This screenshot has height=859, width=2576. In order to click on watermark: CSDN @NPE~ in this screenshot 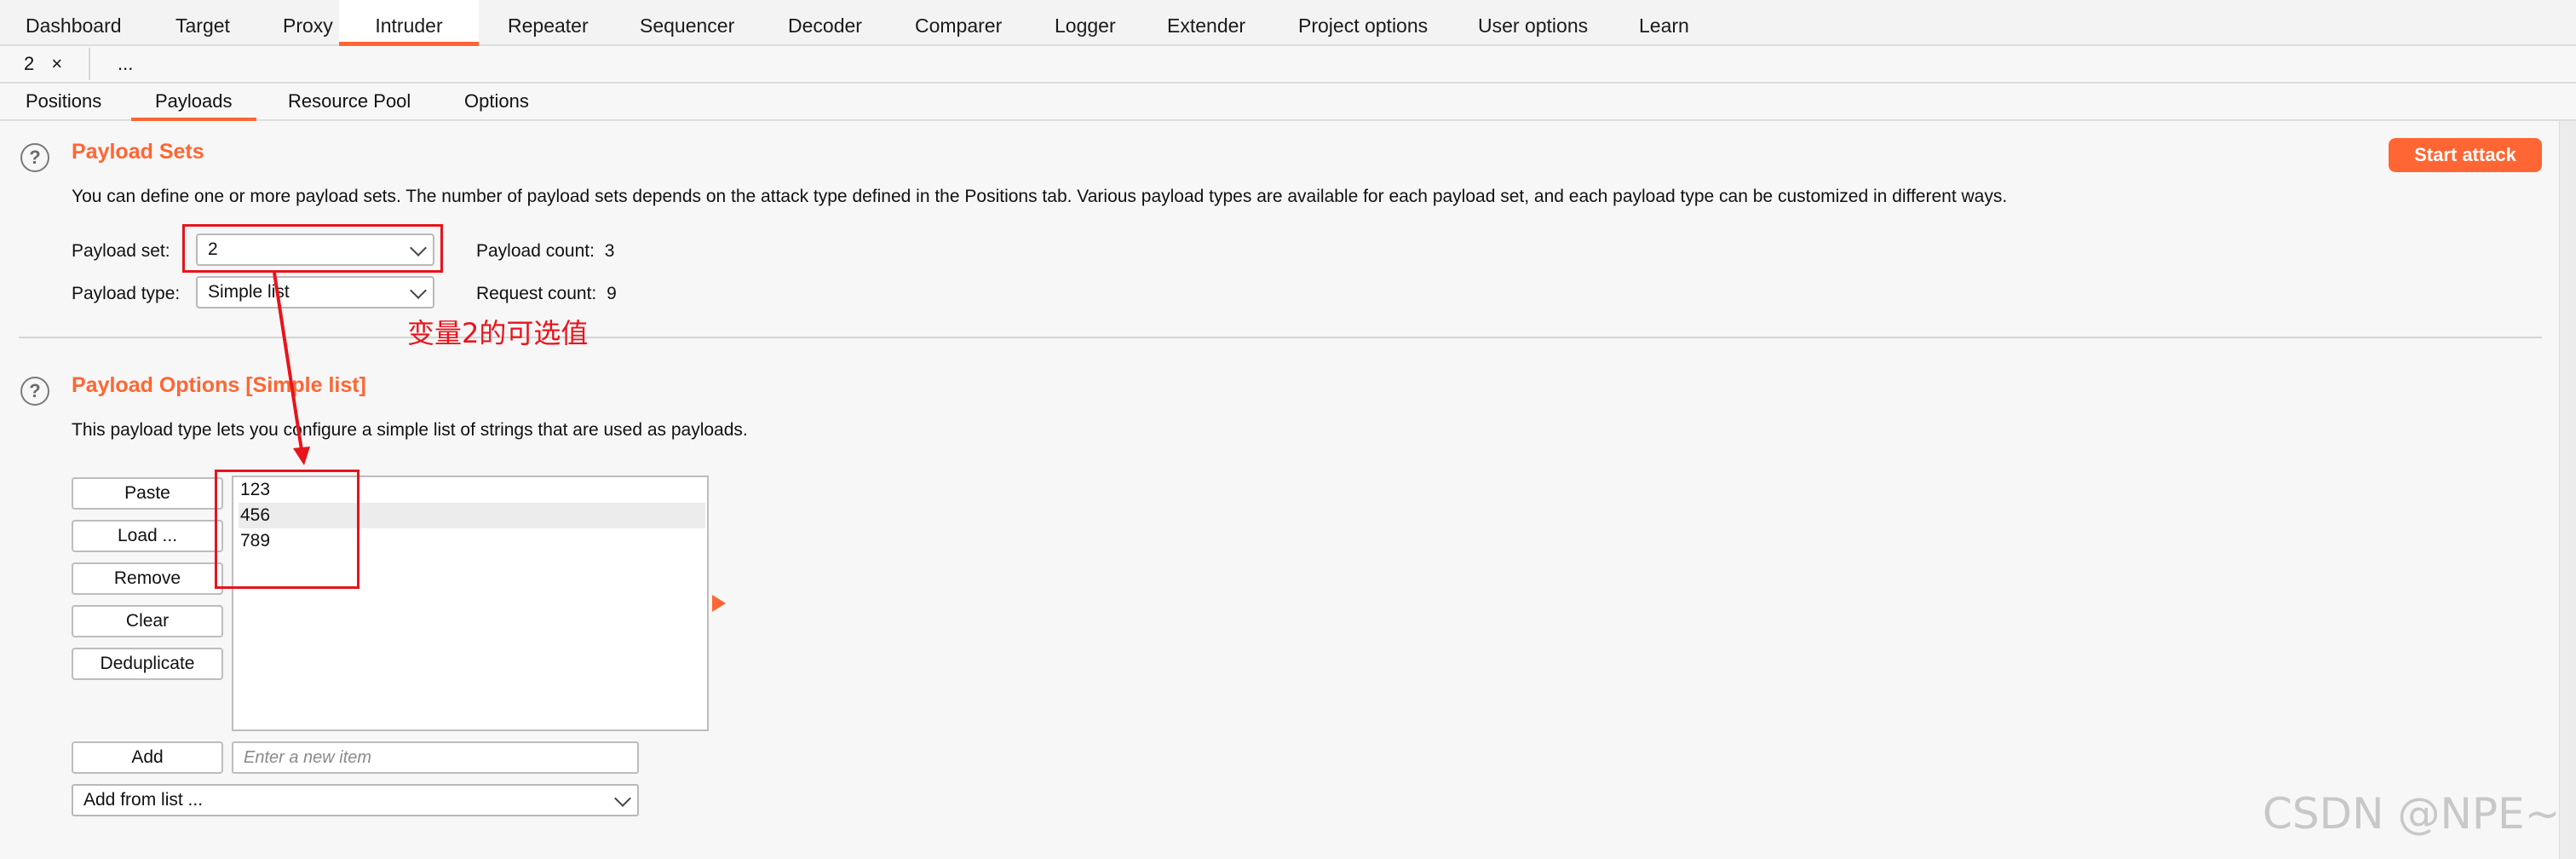, I will do `click(2412, 814)`.